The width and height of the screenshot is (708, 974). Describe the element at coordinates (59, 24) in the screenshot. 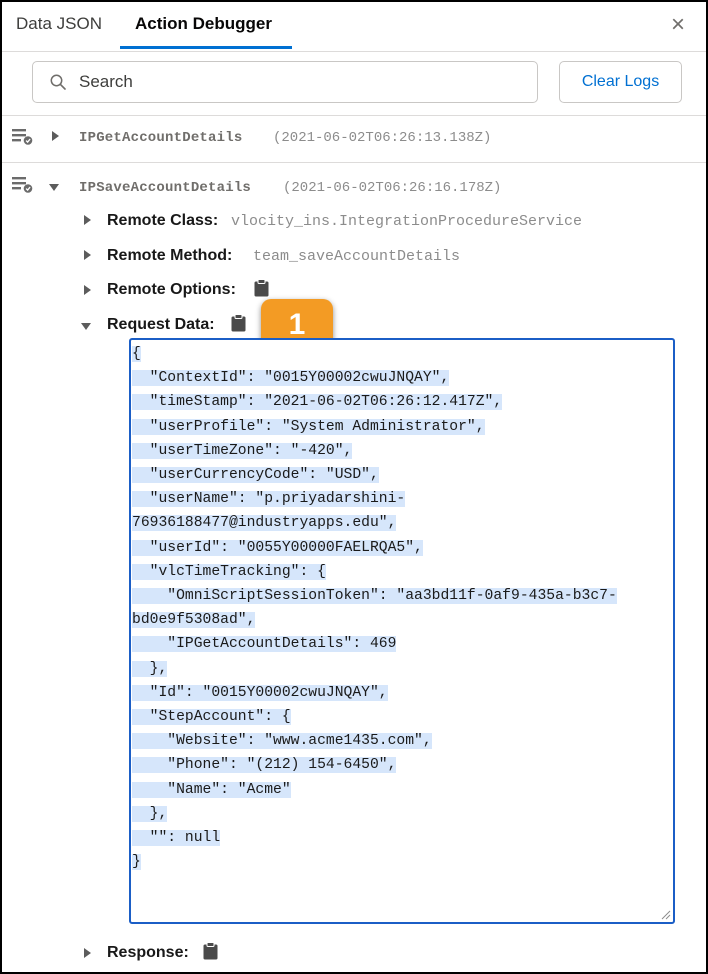

I see `tab-data-json: Data JSON` at that location.